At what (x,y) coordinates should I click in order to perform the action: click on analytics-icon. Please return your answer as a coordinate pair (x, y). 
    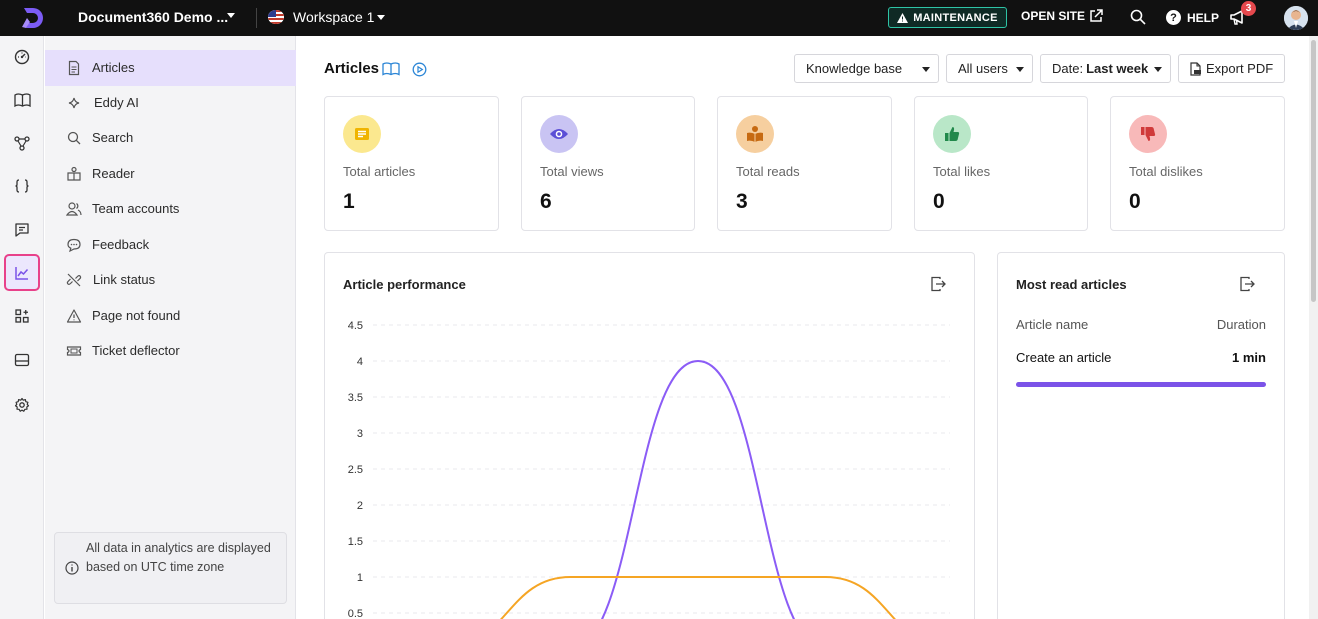
    Looking at the image, I should click on (22, 273).